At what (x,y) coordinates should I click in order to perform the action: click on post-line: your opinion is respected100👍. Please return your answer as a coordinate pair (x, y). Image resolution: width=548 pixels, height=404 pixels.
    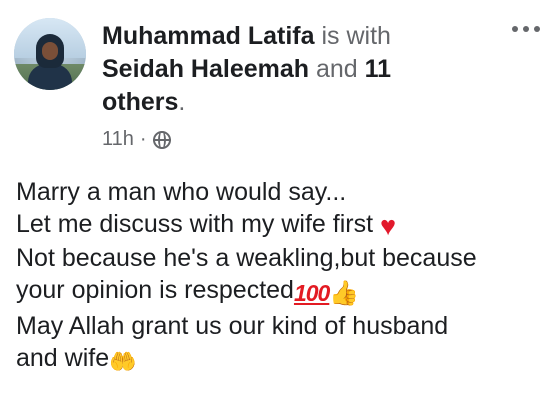
    Looking at the image, I should click on (280, 292).